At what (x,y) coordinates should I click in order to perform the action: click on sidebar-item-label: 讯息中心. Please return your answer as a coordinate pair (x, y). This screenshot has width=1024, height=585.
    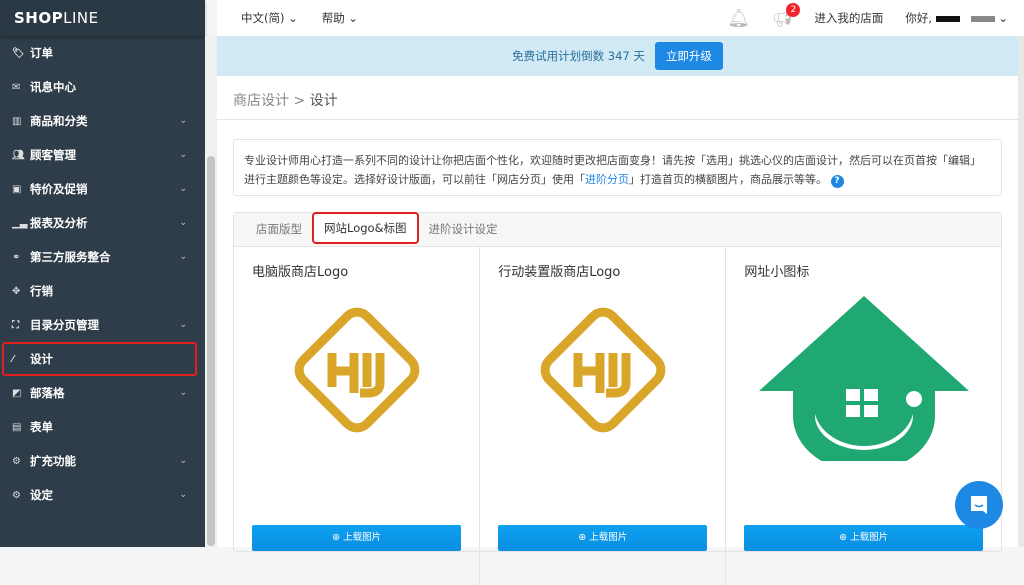
    Looking at the image, I should click on (53, 87).